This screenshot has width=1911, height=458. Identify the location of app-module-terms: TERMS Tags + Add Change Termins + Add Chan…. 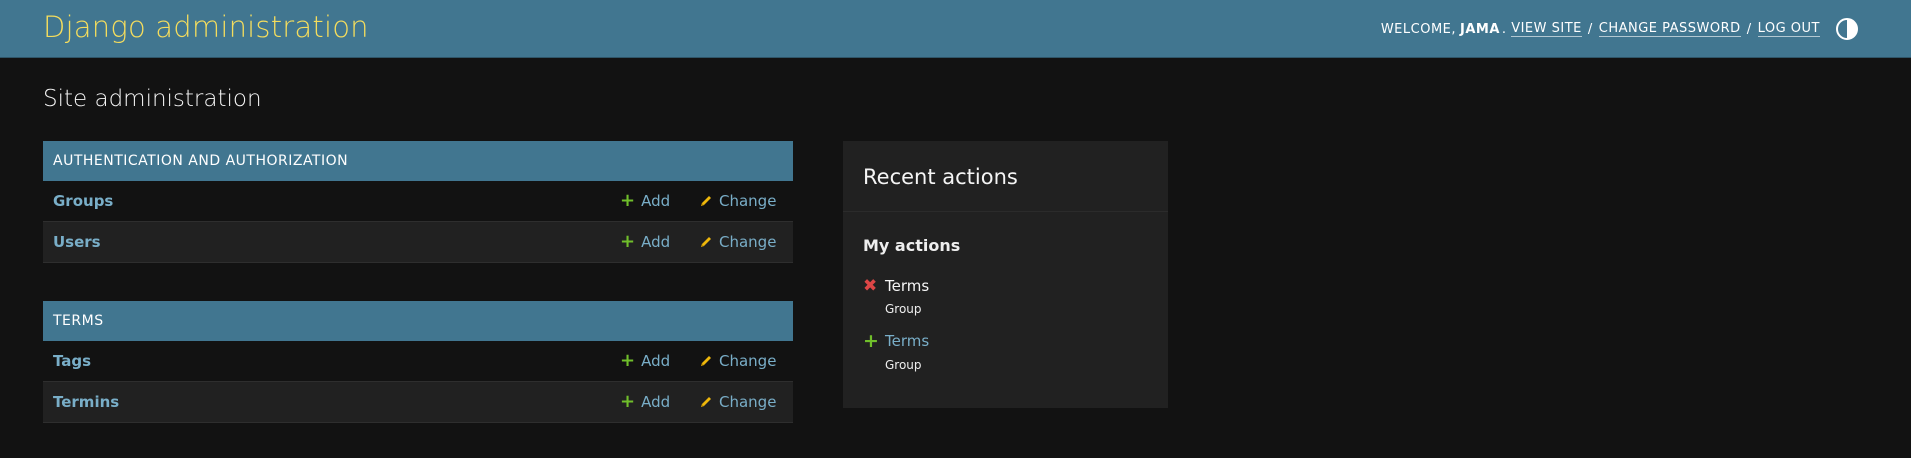
(418, 362).